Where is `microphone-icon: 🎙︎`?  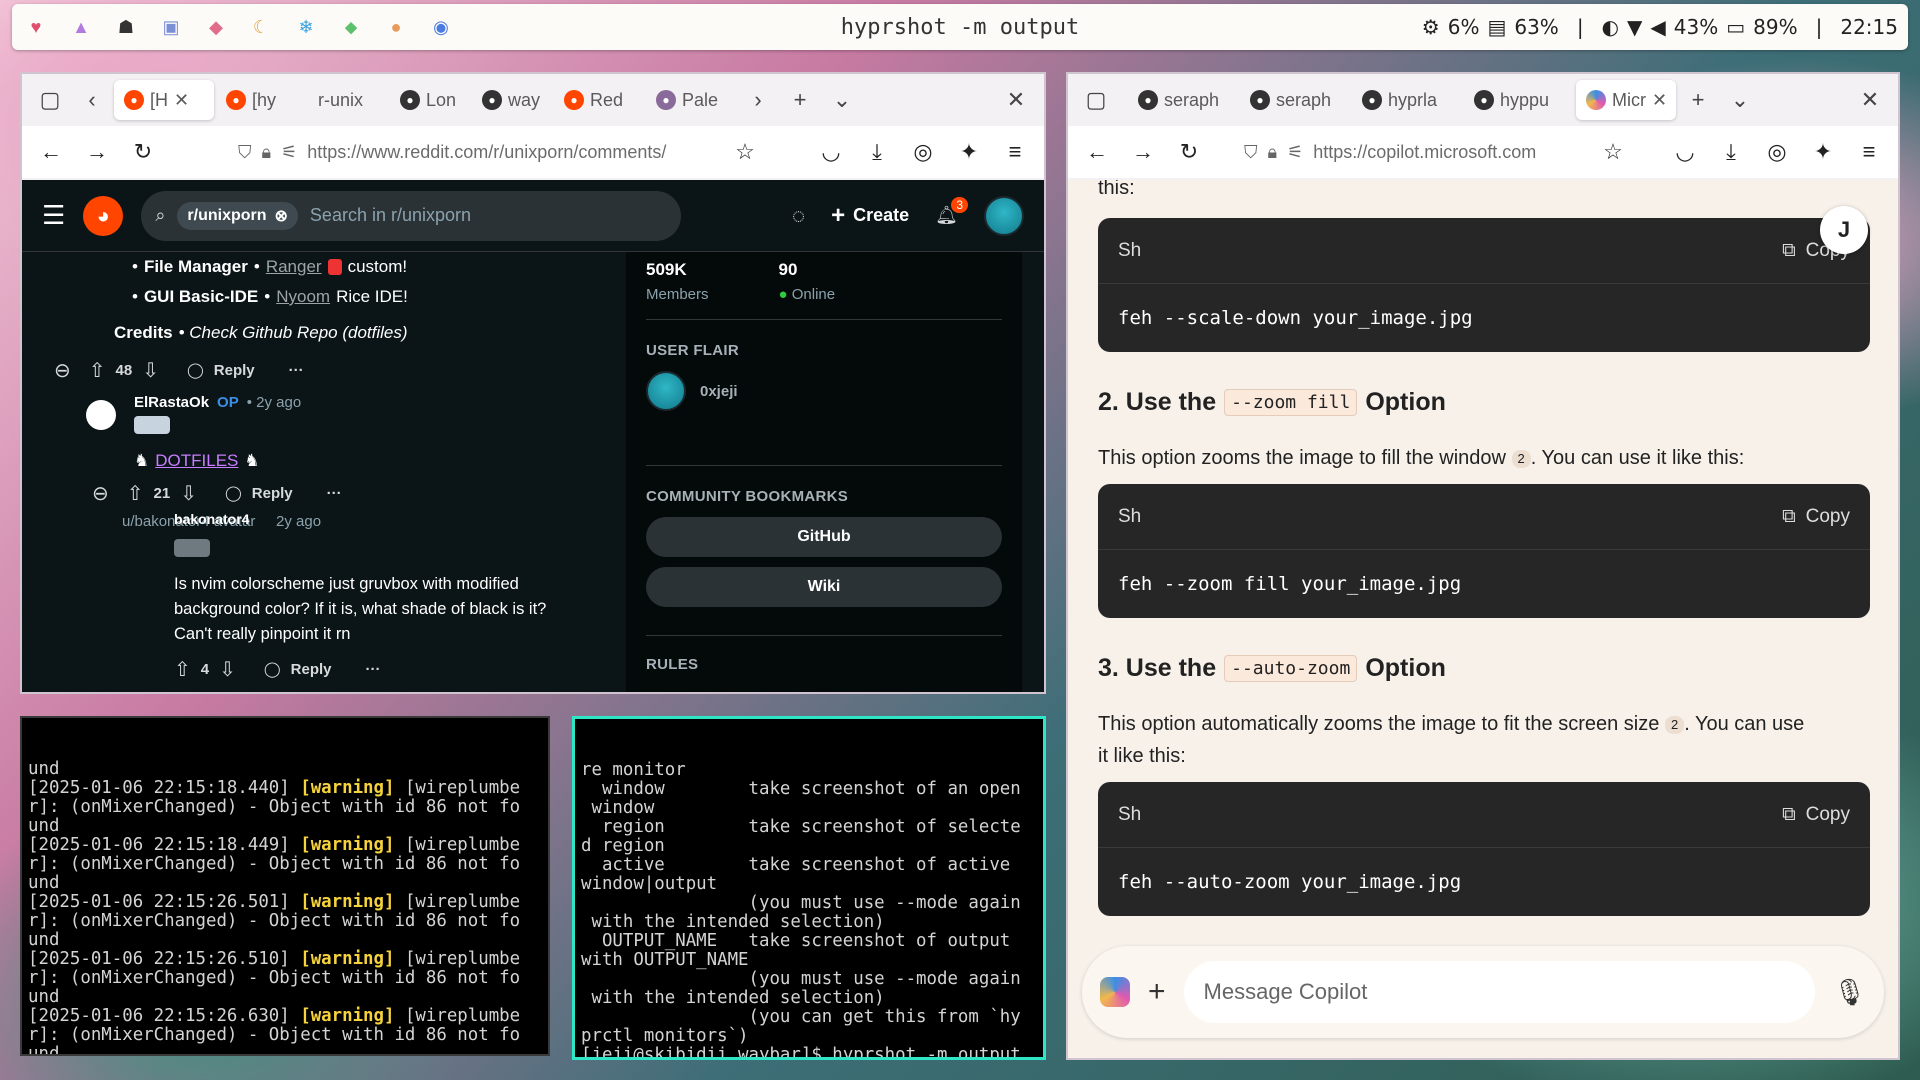
microphone-icon: 🎙︎ is located at coordinates (1849, 992).